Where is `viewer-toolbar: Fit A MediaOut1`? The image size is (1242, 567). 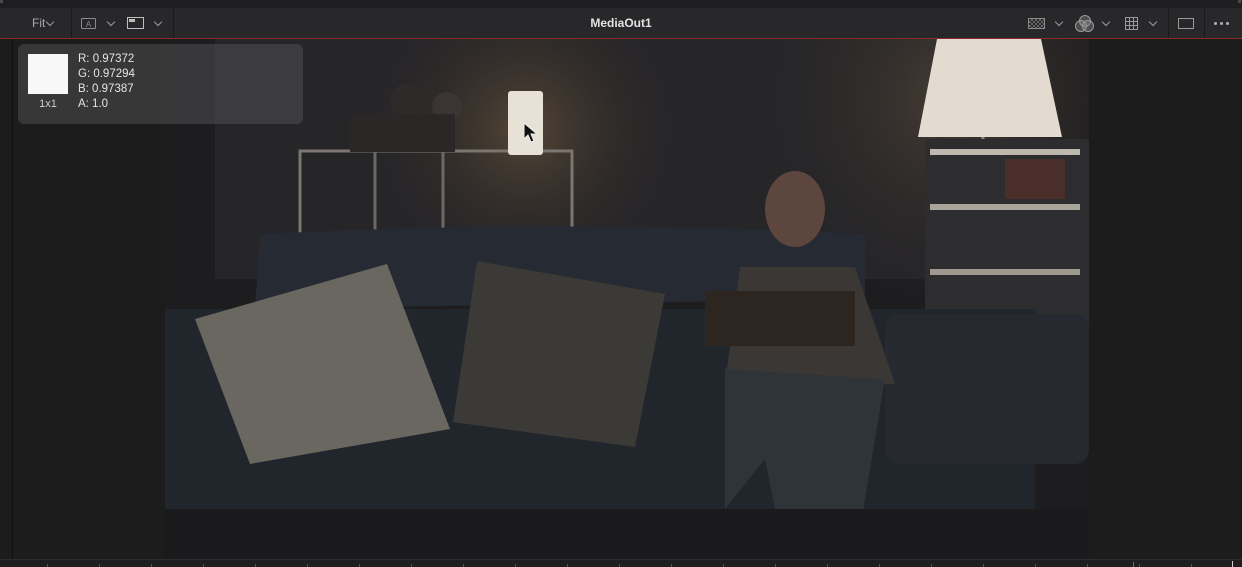 viewer-toolbar: Fit A MediaOut1 is located at coordinates (621, 23).